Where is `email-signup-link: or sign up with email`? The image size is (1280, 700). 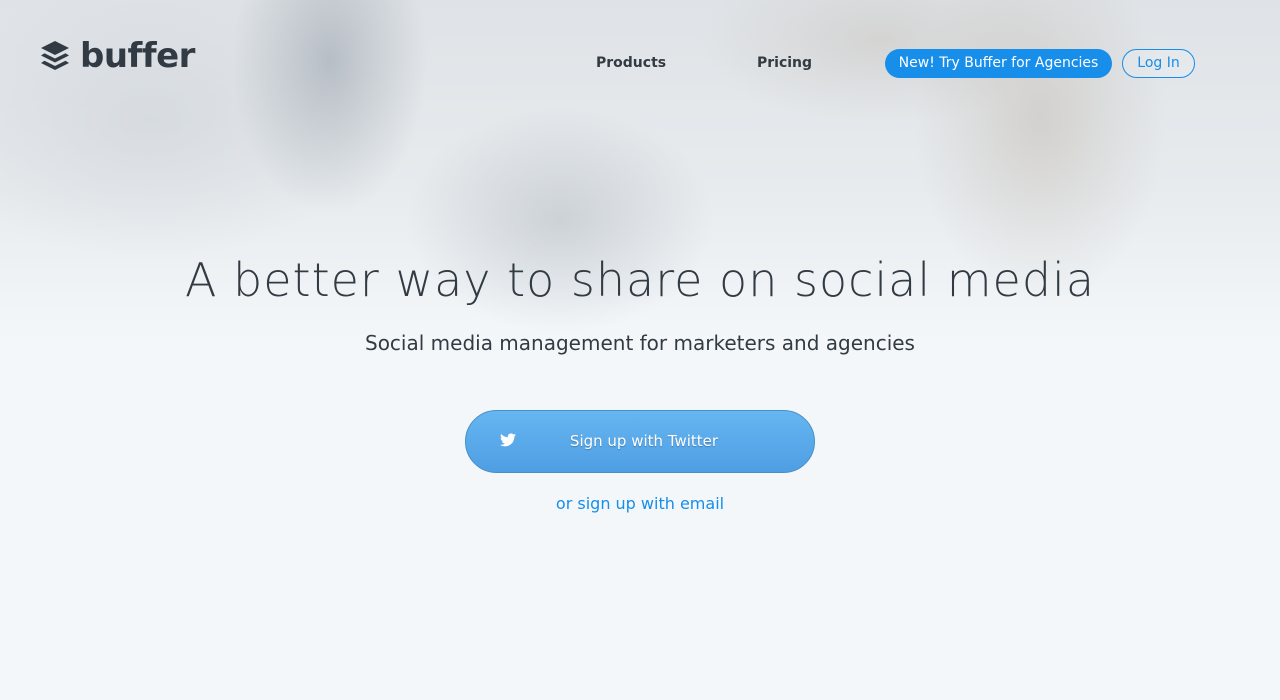 email-signup-link: or sign up with email is located at coordinates (640, 504).